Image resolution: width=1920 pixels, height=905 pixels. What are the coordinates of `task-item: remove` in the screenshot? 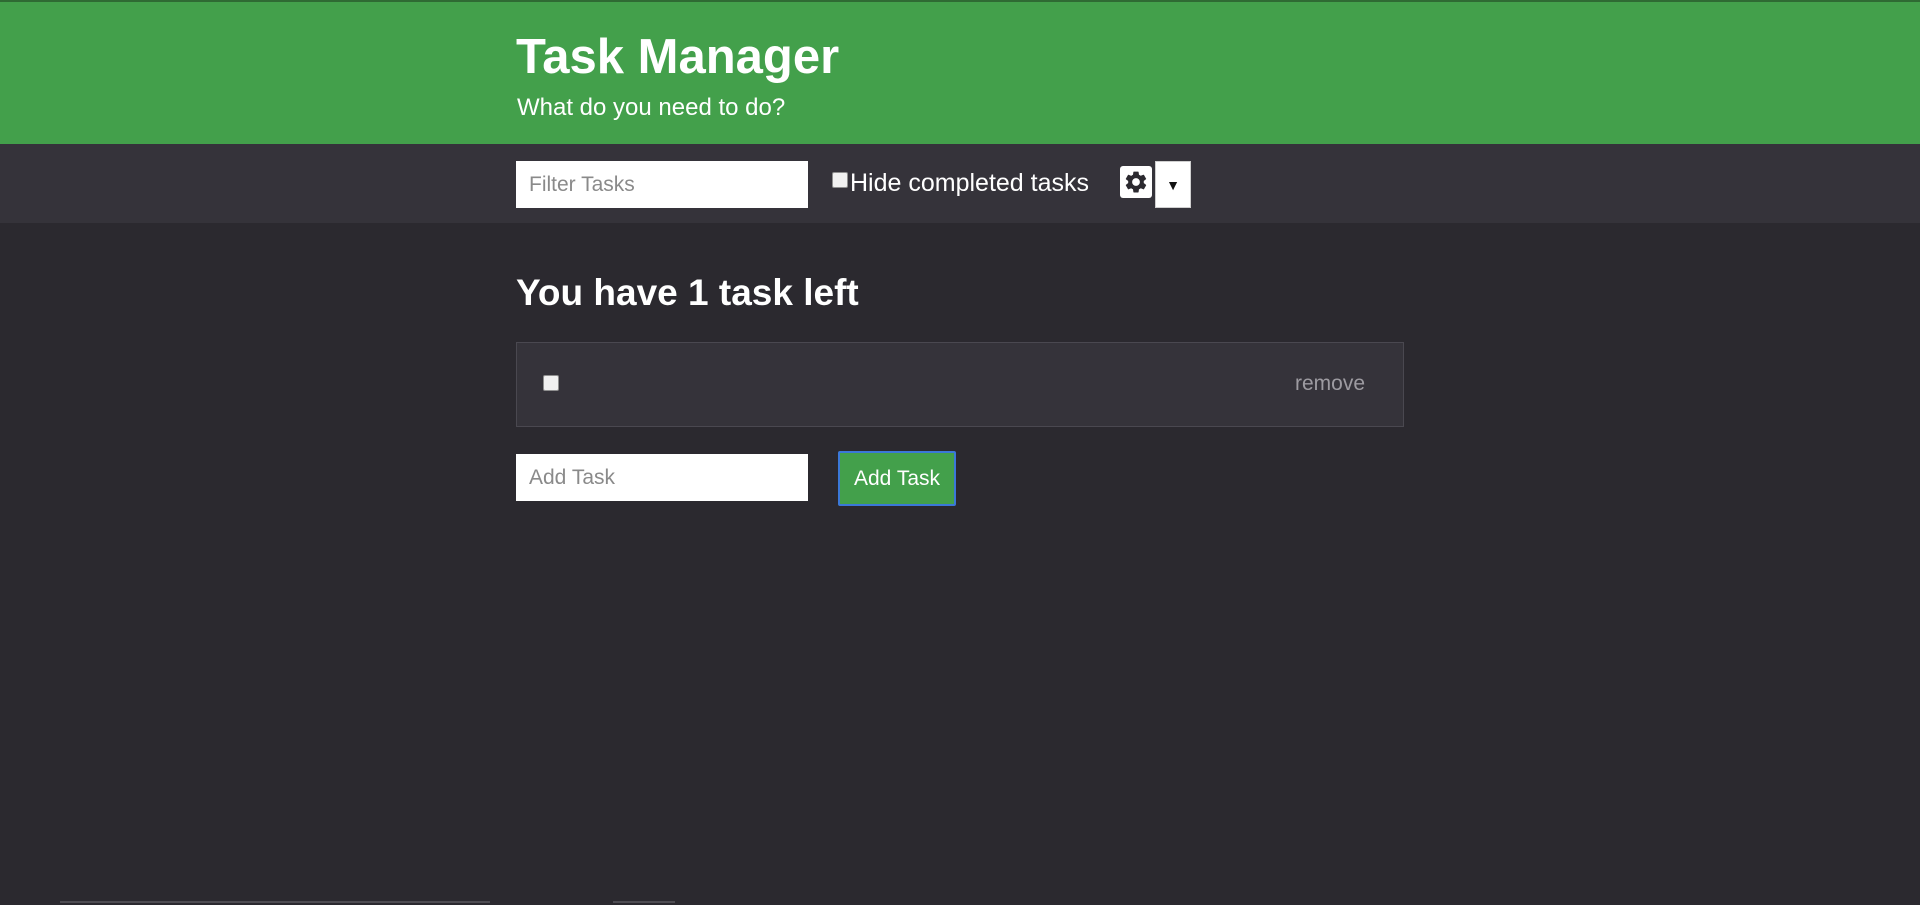 It's located at (960, 384).